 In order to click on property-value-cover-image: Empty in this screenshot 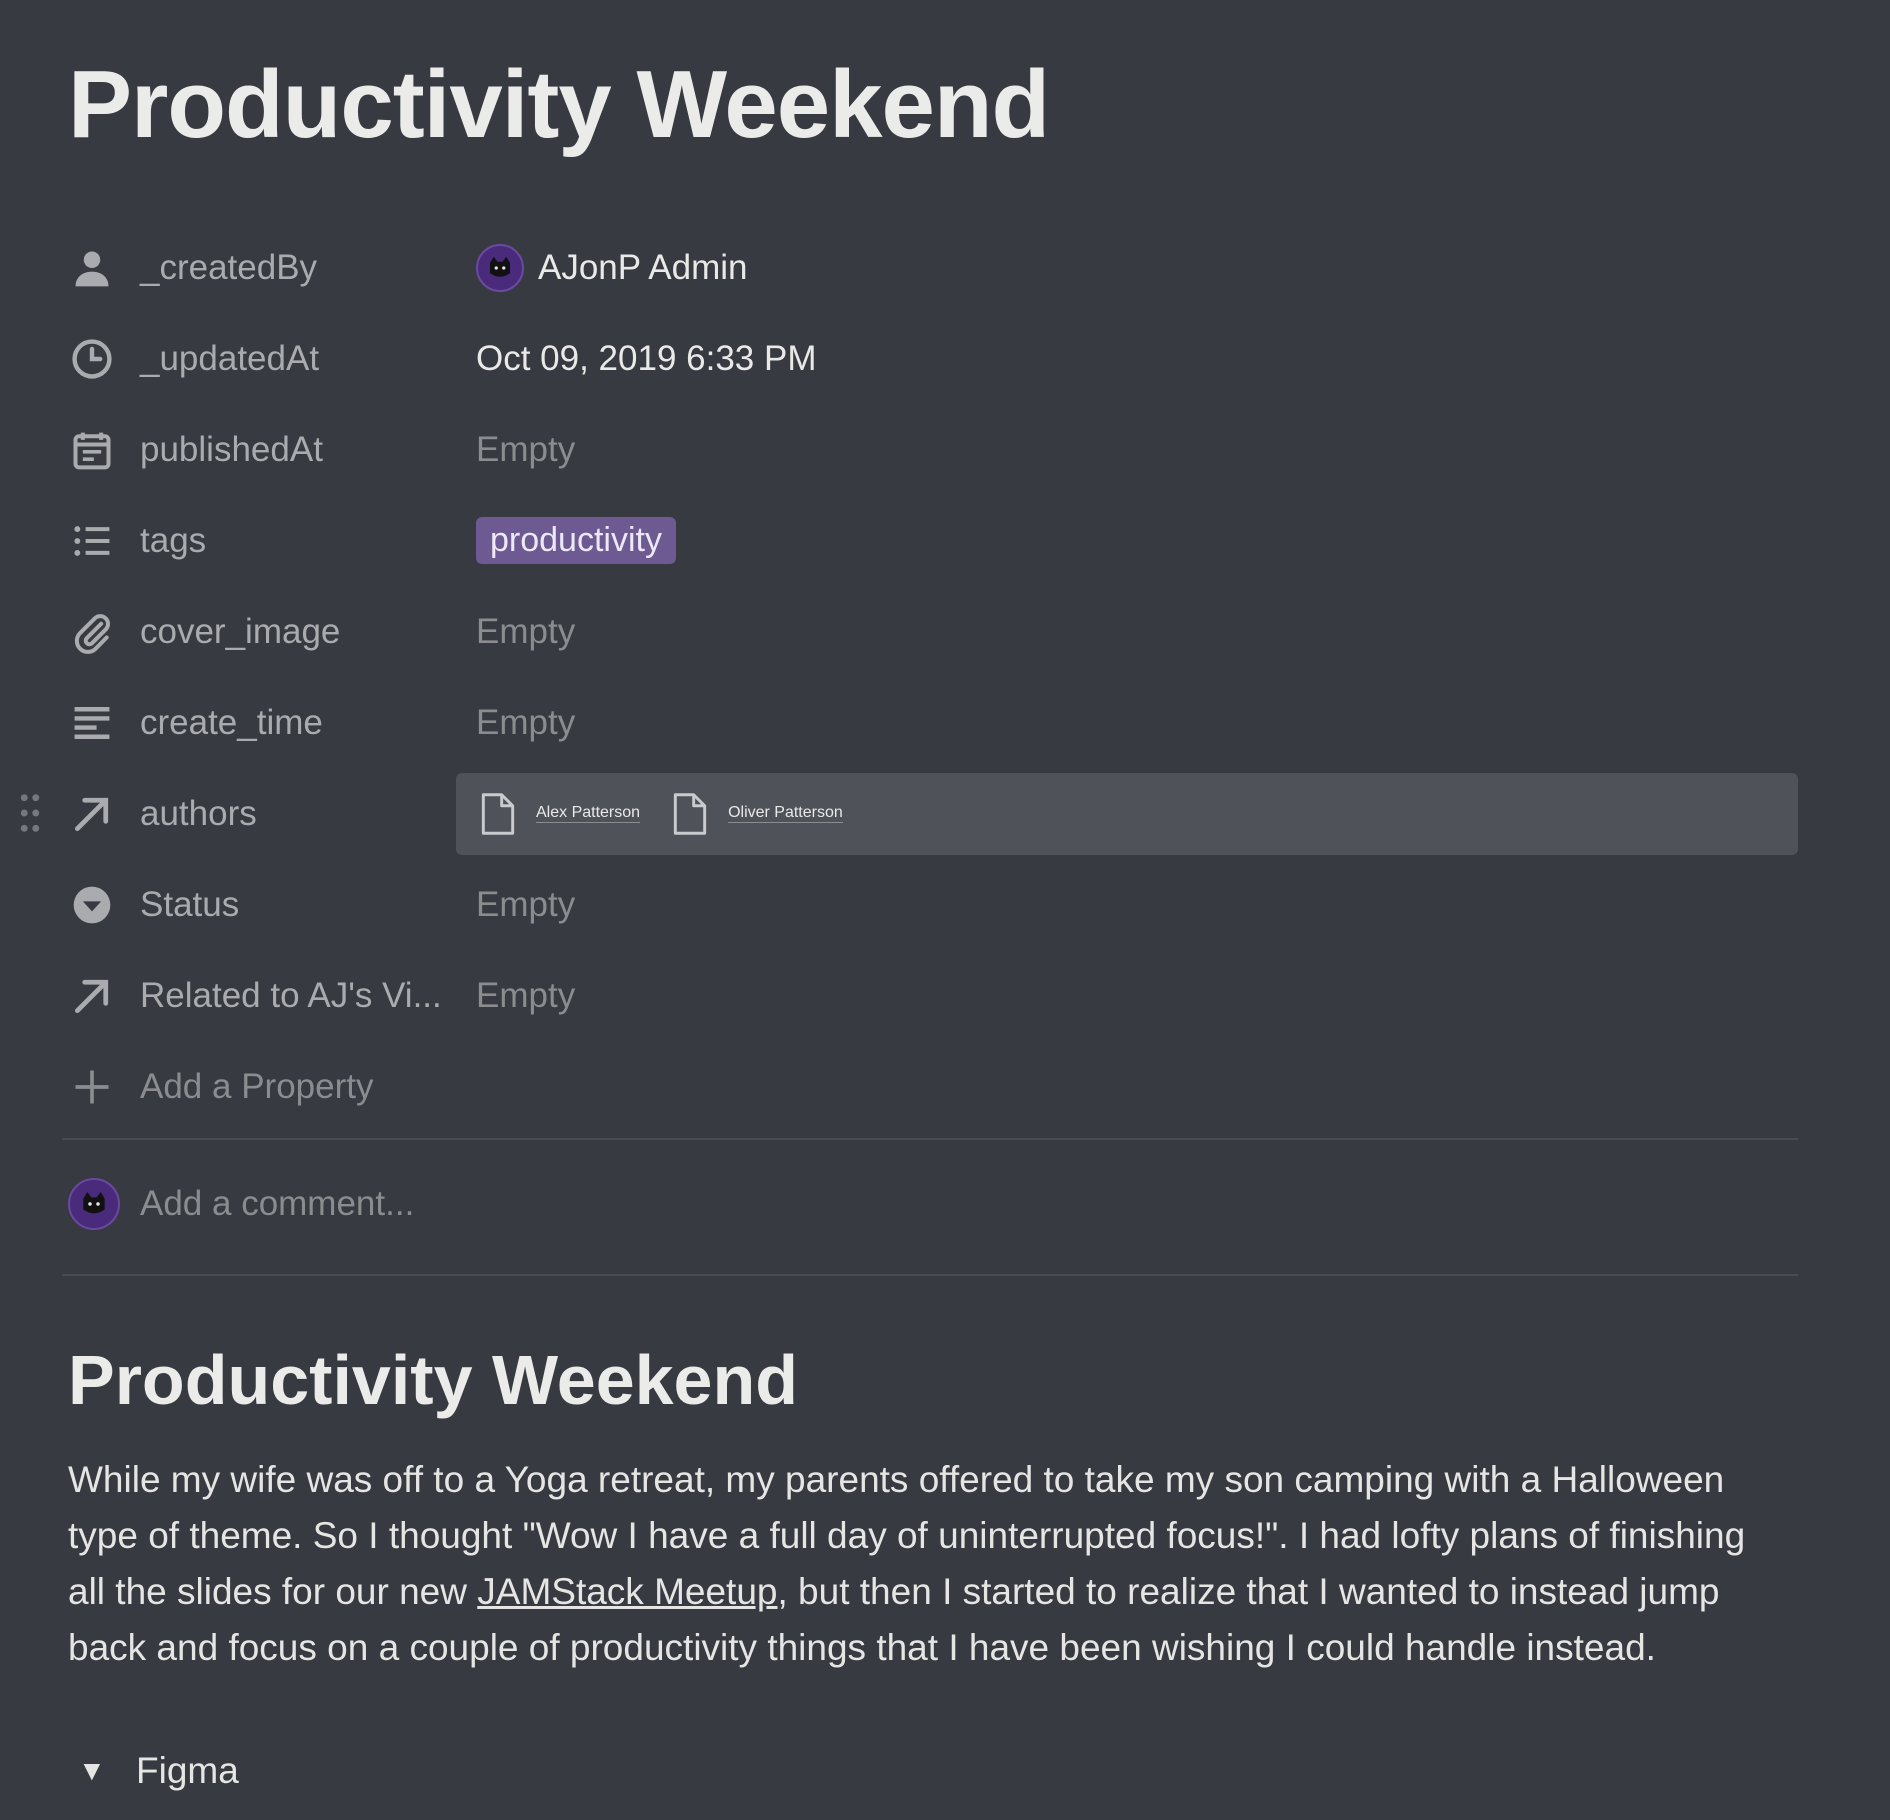, I will do `click(1137, 632)`.